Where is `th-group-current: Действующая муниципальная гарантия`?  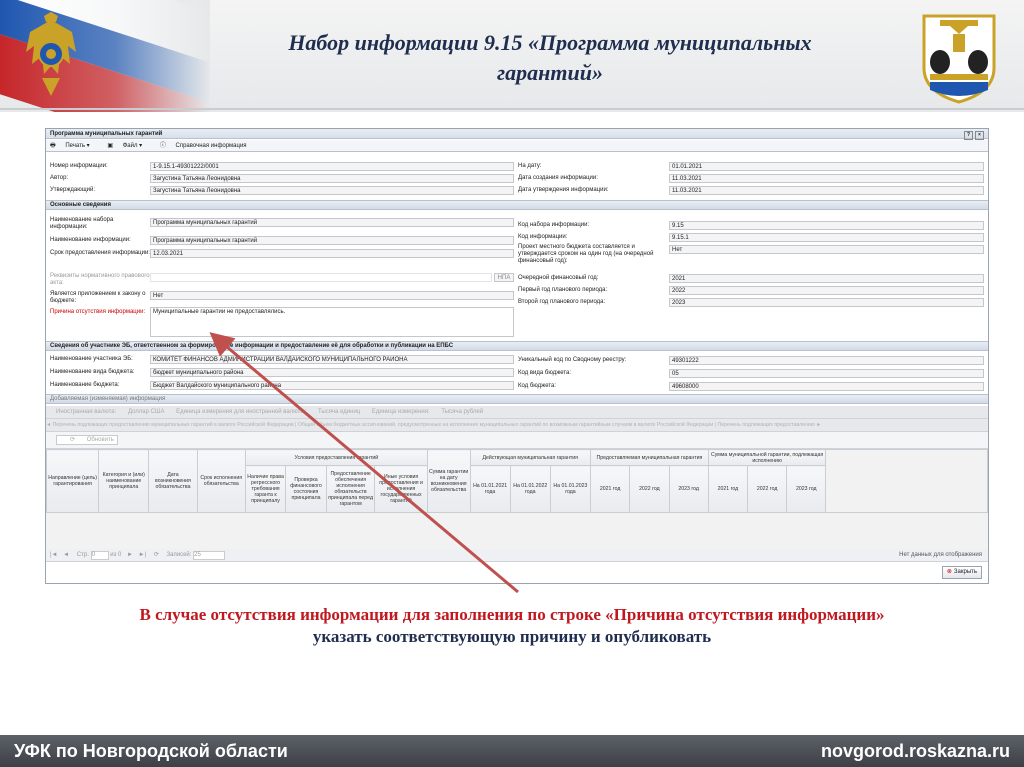
th-group-current: Действующая муниципальная гарантия is located at coordinates (530, 457).